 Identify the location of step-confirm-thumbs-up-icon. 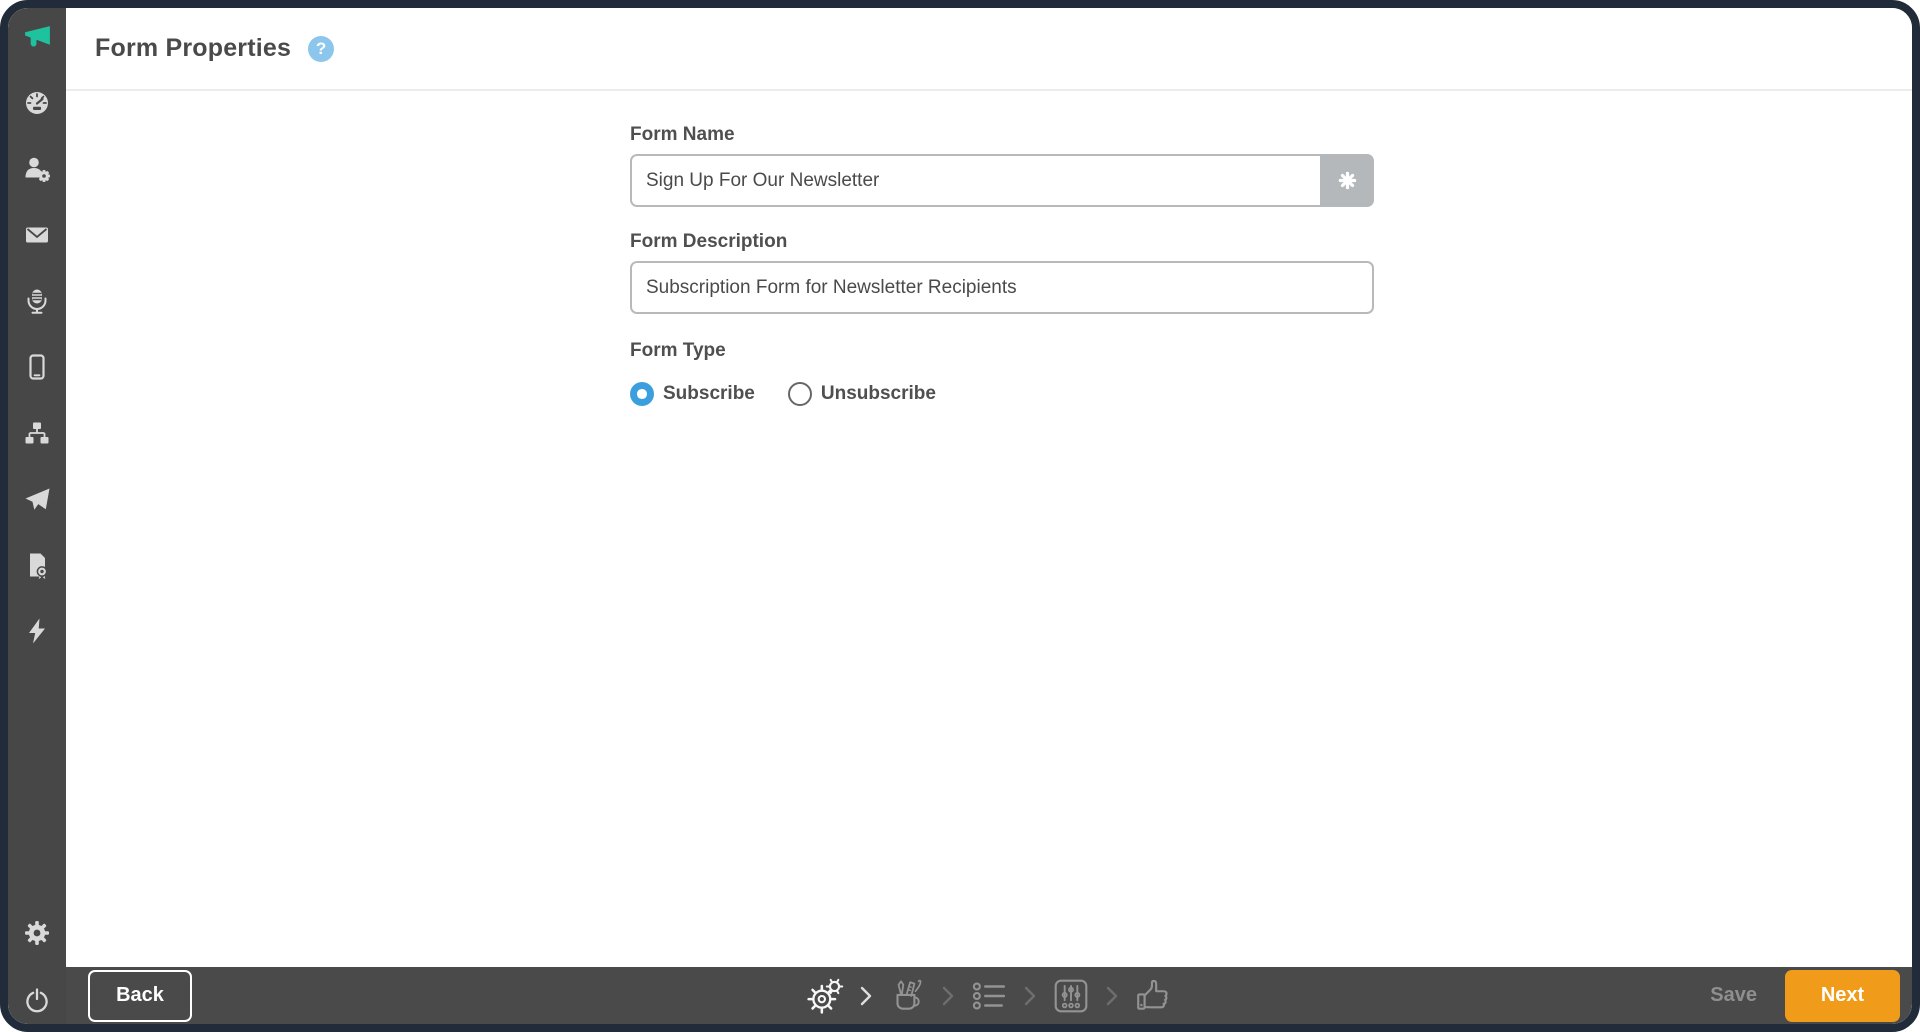
(1153, 996).